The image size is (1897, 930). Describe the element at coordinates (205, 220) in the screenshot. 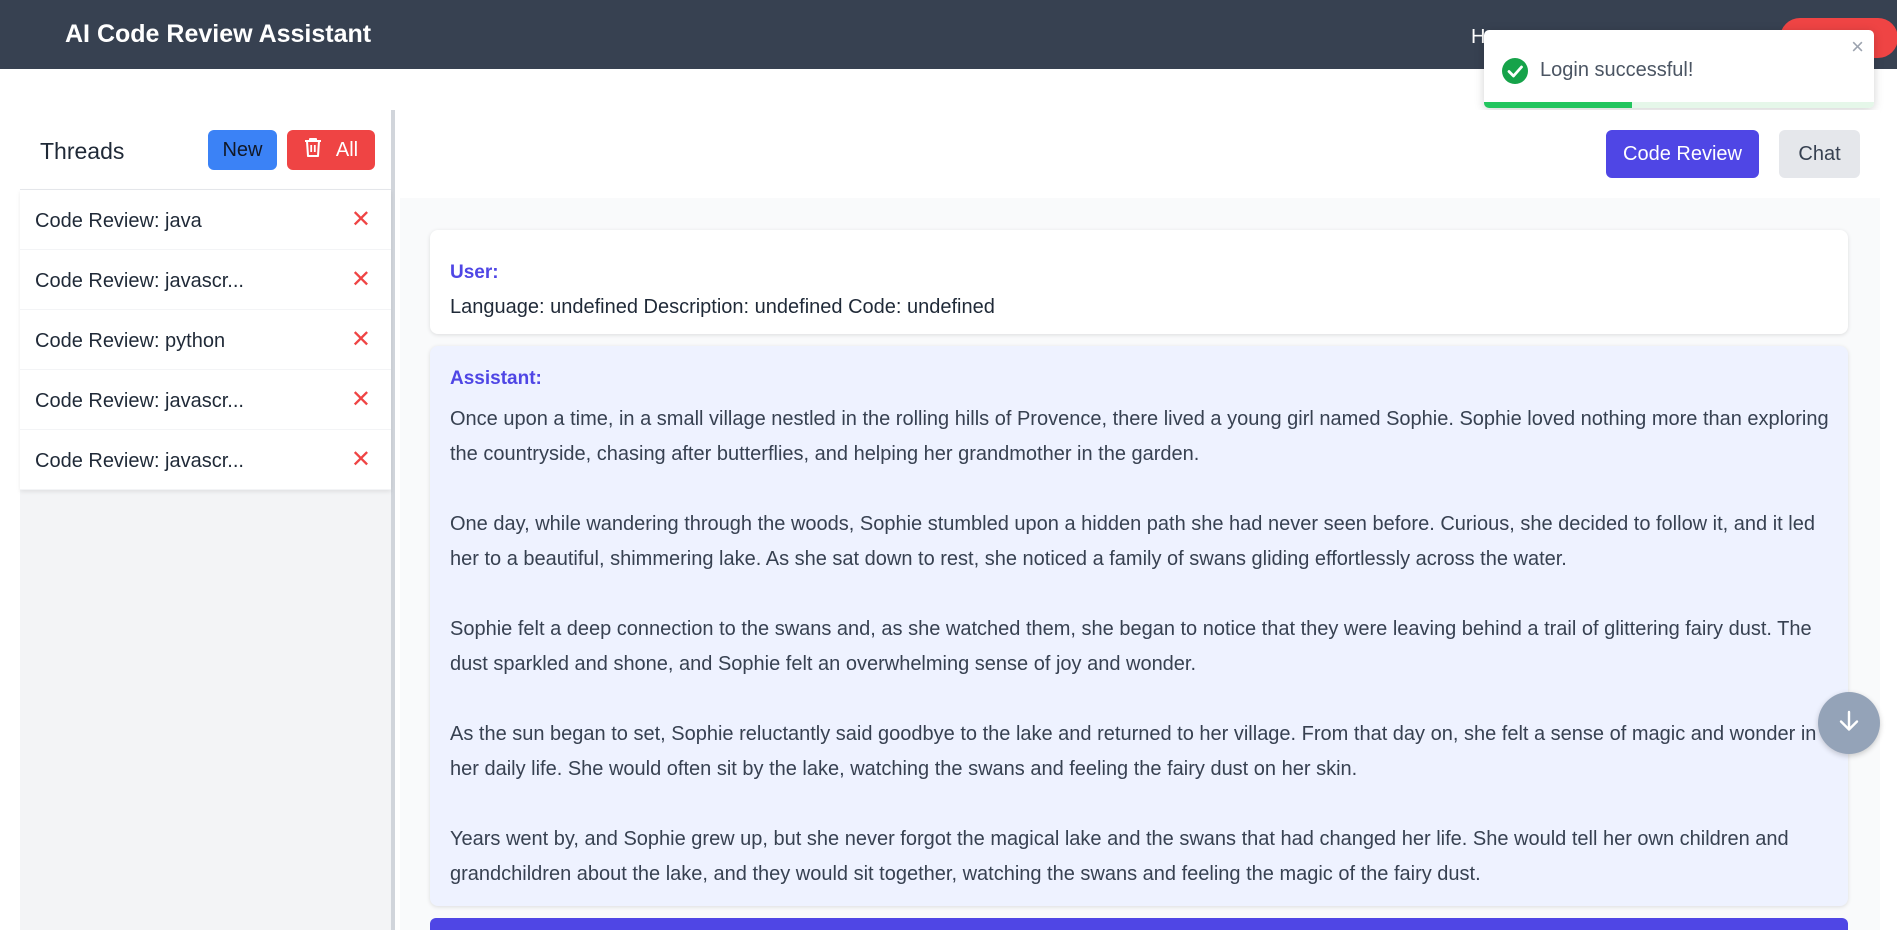

I see `thread-item: Code Review: java ✕` at that location.